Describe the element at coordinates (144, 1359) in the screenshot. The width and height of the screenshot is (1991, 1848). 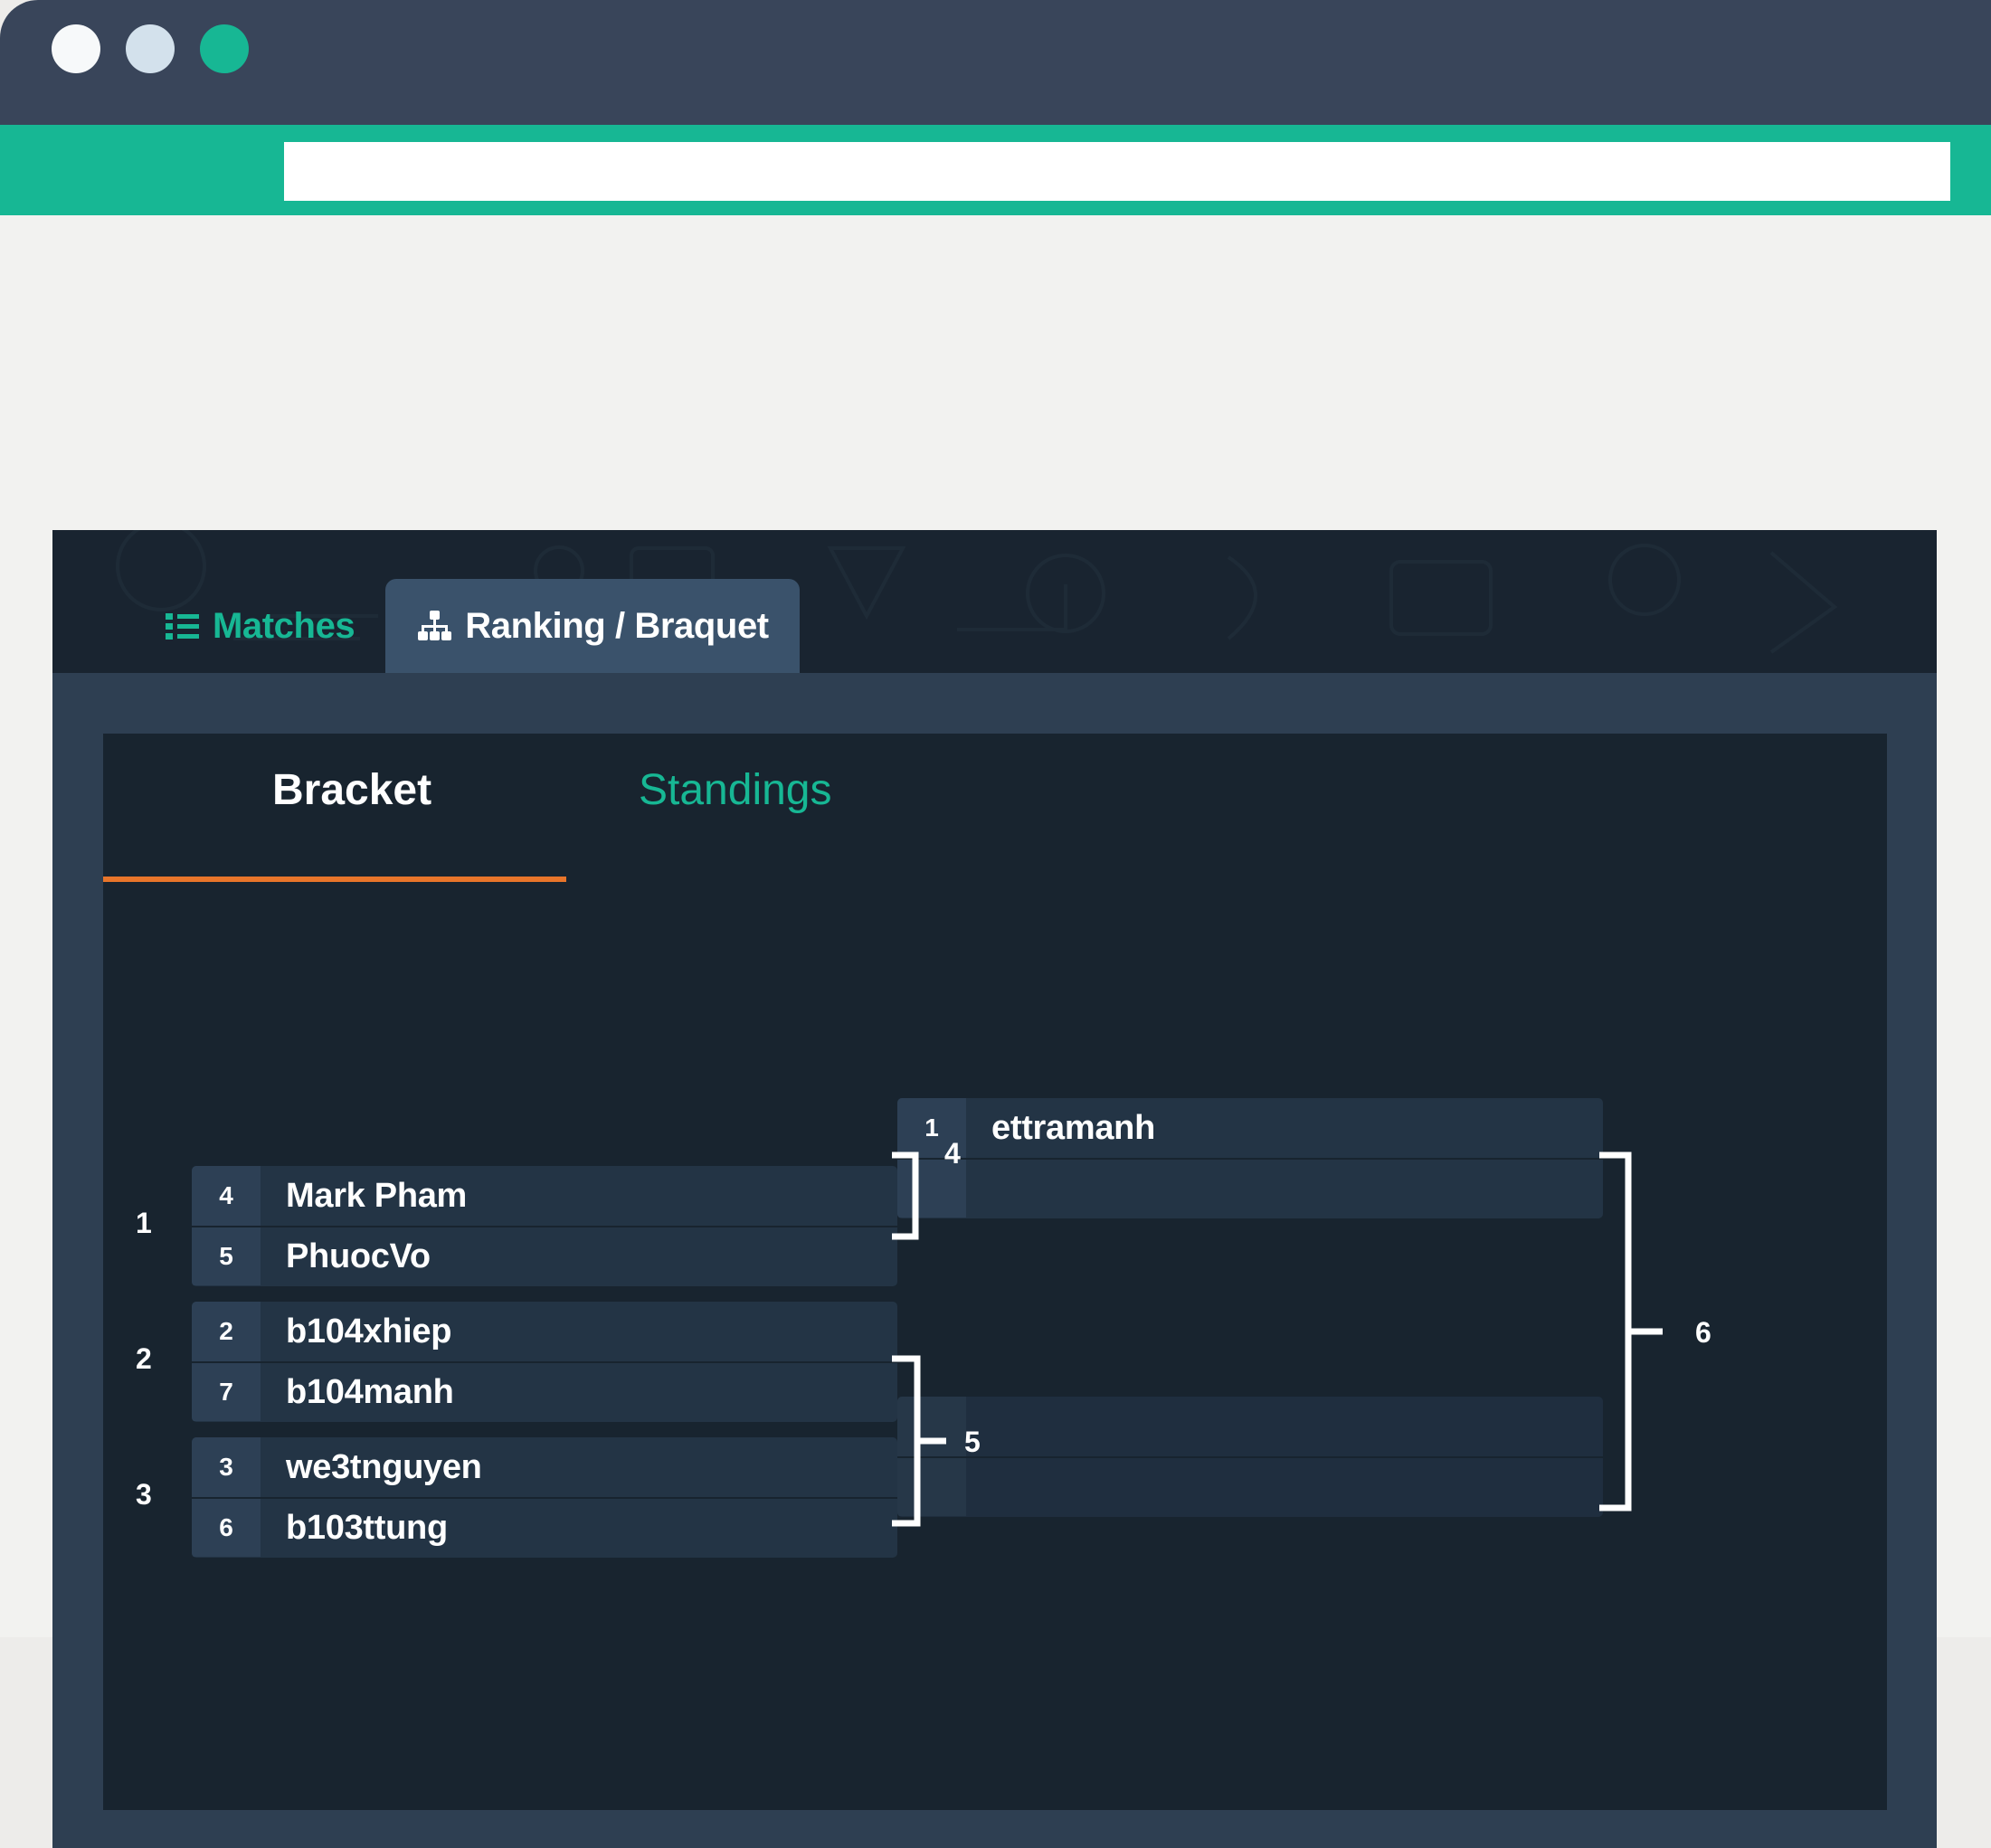
I see `match-index-2: 2` at that location.